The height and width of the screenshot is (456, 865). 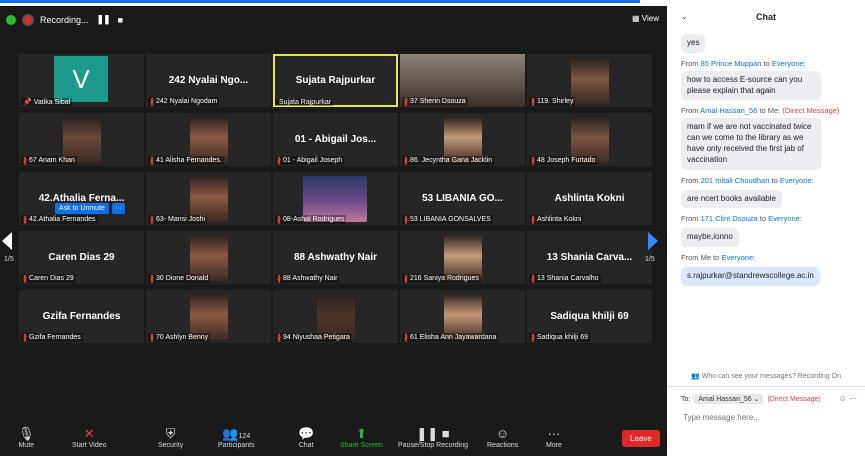 I want to click on participant-tile: Sadiqua khilji 69 ∦ Sadiqua khilji 69, so click(x=589, y=316).